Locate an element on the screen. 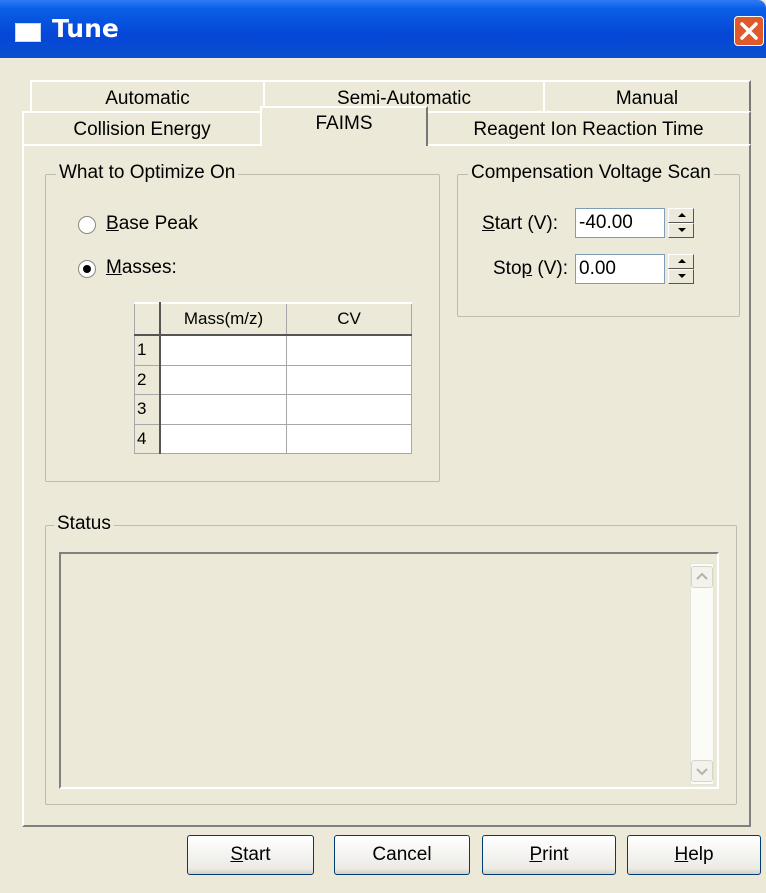 Image resolution: width=766 pixels, height=893 pixels. table-row: 1 is located at coordinates (273, 350).